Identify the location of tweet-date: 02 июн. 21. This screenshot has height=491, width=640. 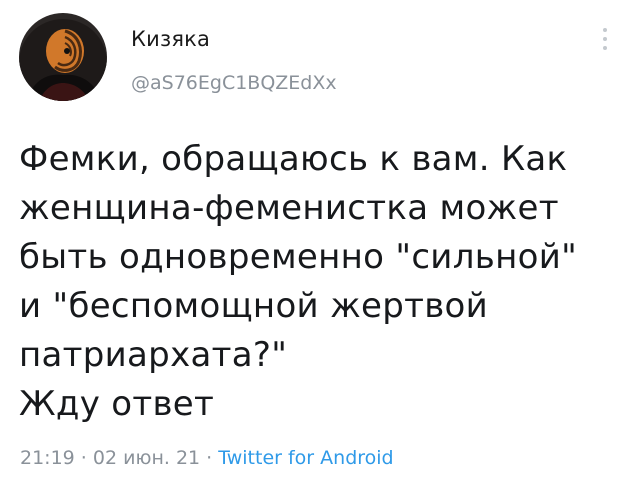
(146, 458).